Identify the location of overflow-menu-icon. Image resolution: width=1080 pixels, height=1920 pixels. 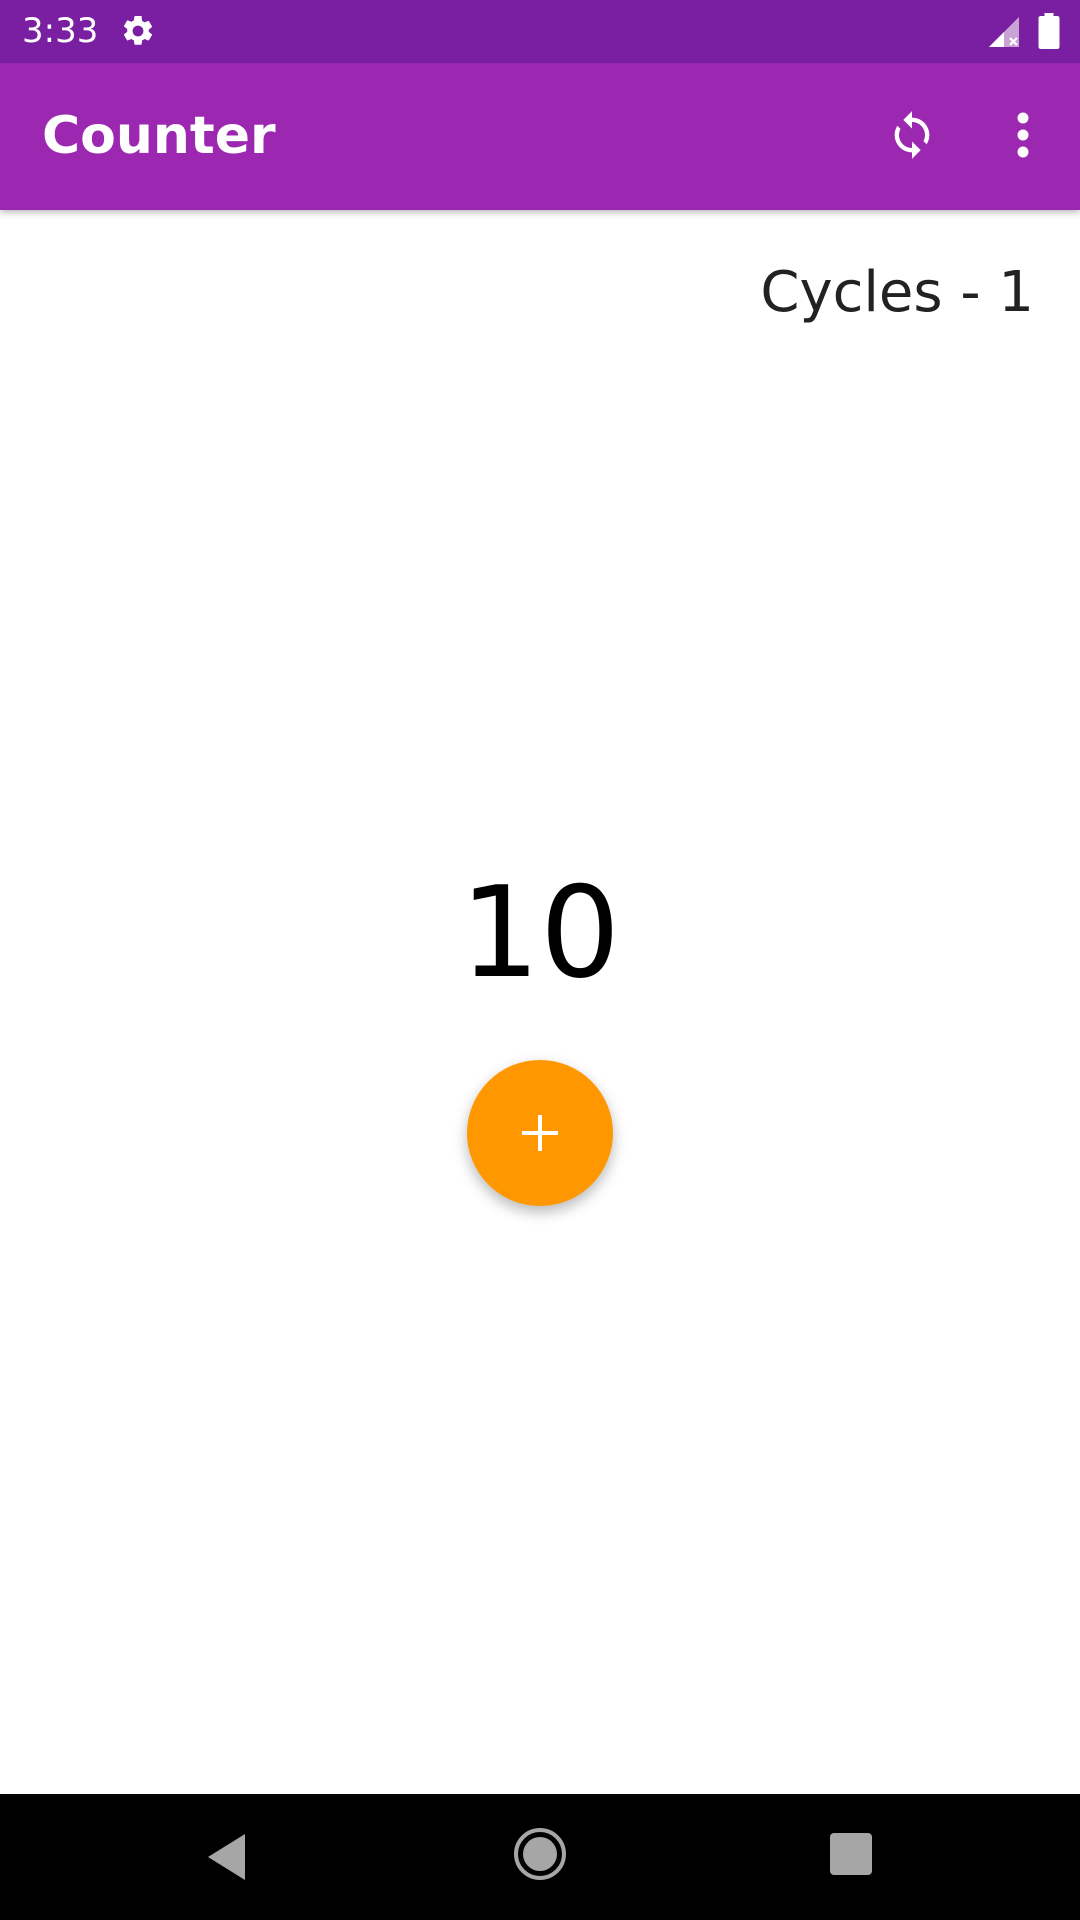
(1023, 135).